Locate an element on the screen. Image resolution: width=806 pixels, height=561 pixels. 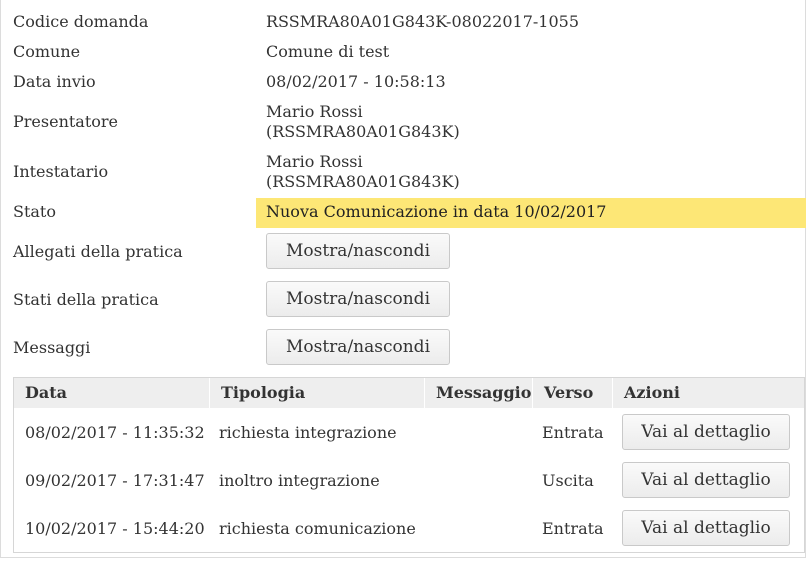
row-verso: Uscita is located at coordinates (568, 480).